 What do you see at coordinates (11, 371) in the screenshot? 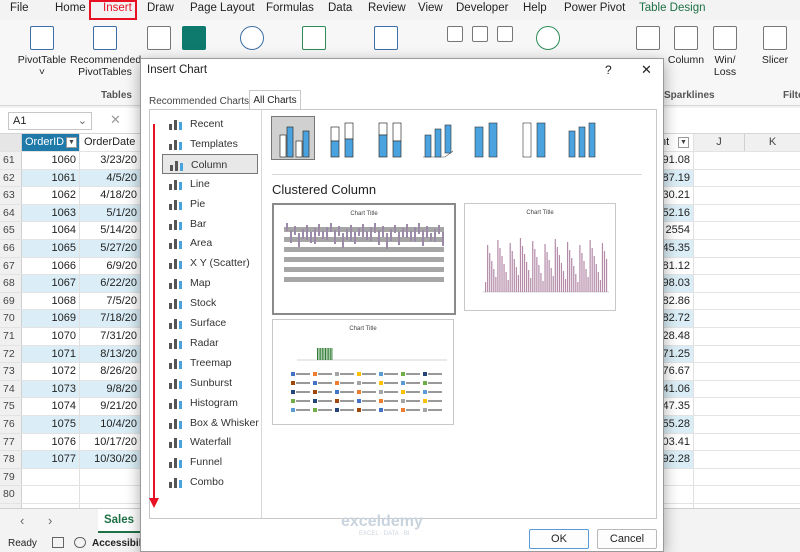
I see `row-header: 73` at bounding box center [11, 371].